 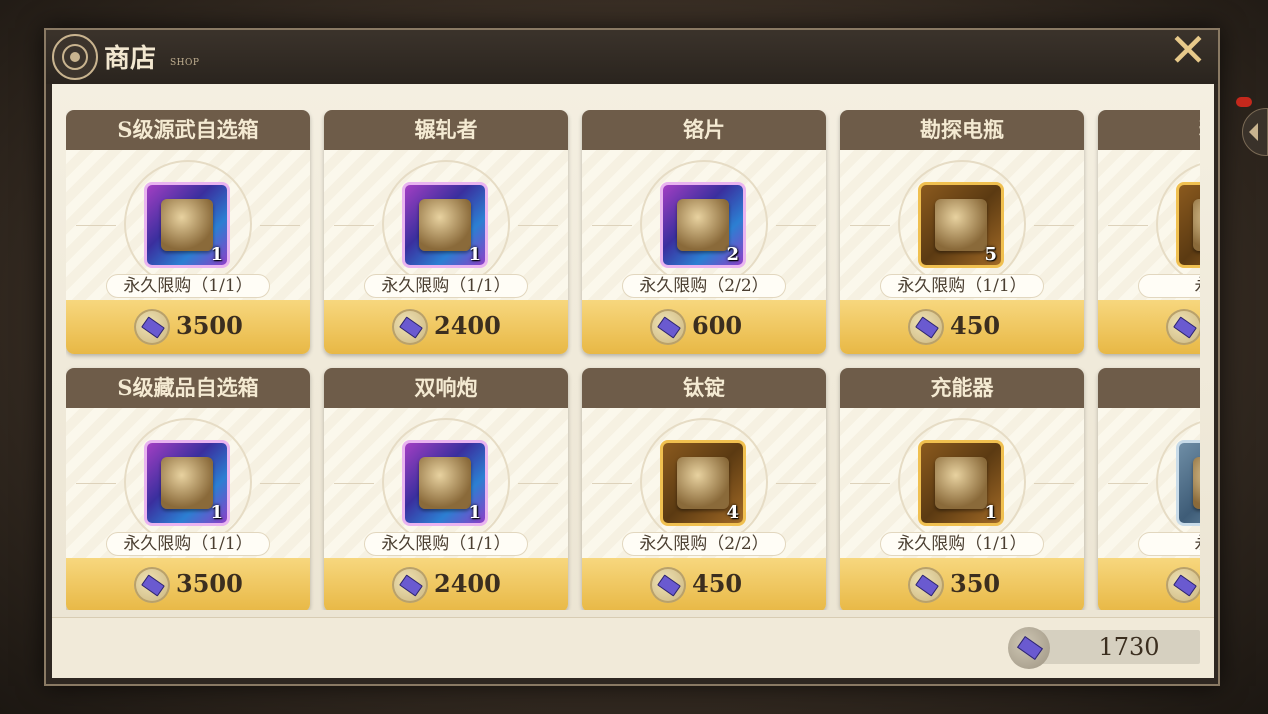 I want to click on shop-item-card: 勘探电瓶 5 永久限购（1/1） 450, so click(x=962, y=232).